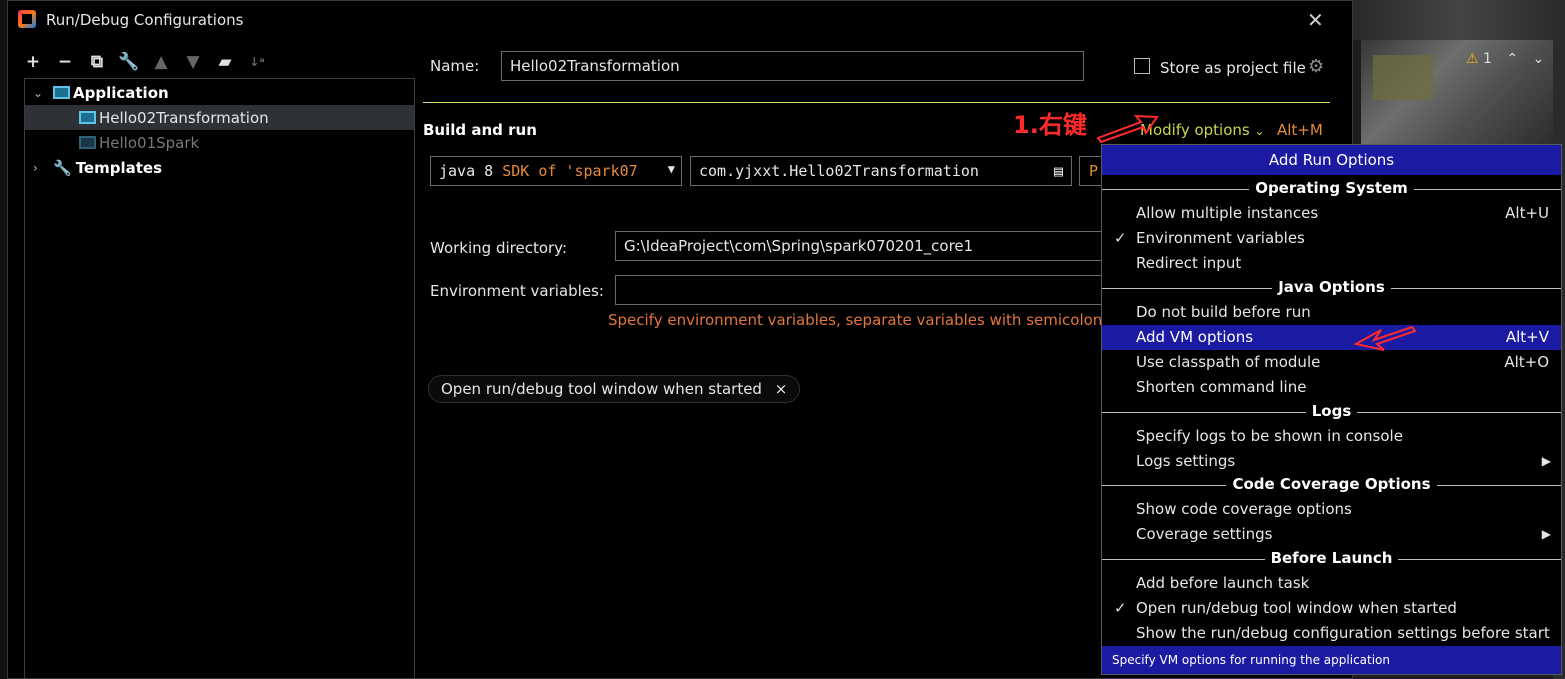 This screenshot has height=679, width=1565. Describe the element at coordinates (1120, 608) in the screenshot. I see `check-icon: ✓` at that location.